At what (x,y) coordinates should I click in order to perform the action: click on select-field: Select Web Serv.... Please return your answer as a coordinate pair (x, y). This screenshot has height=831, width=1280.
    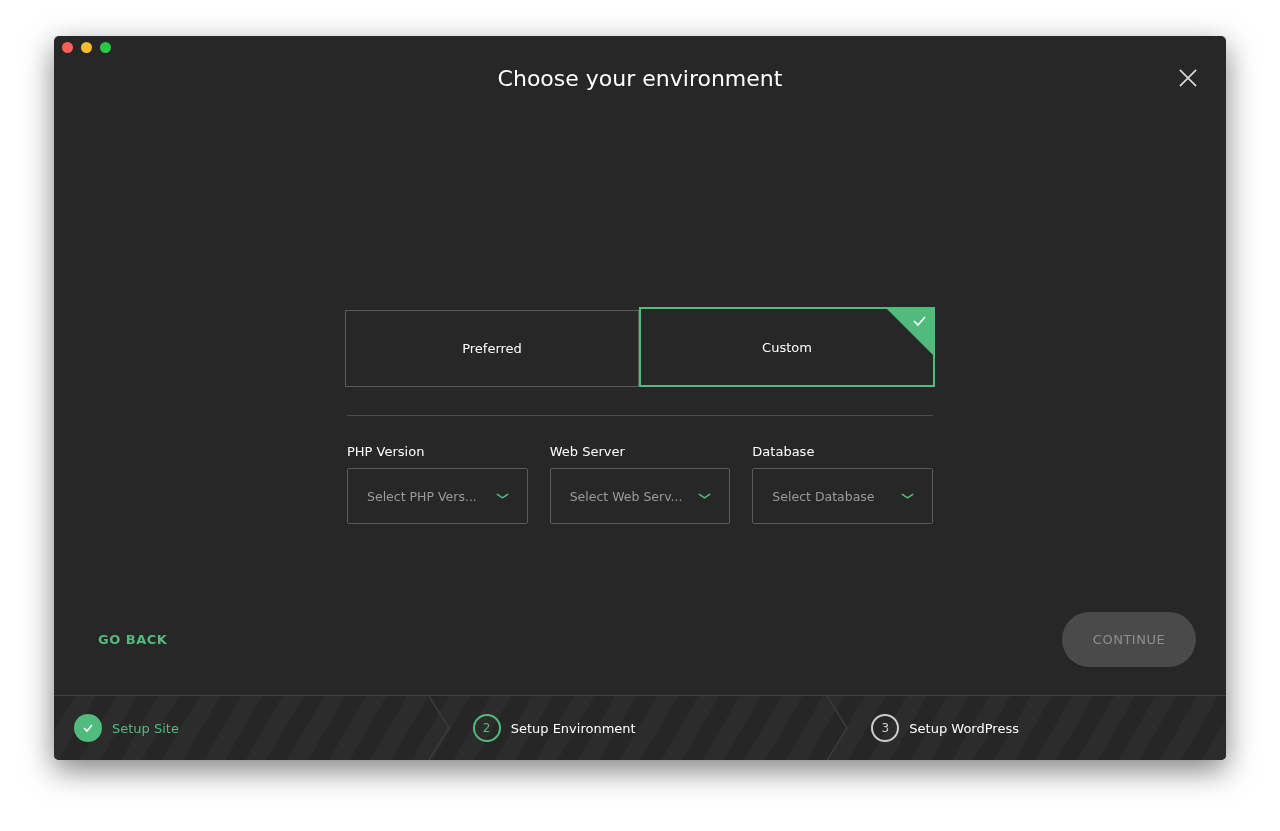
    Looking at the image, I should click on (640, 496).